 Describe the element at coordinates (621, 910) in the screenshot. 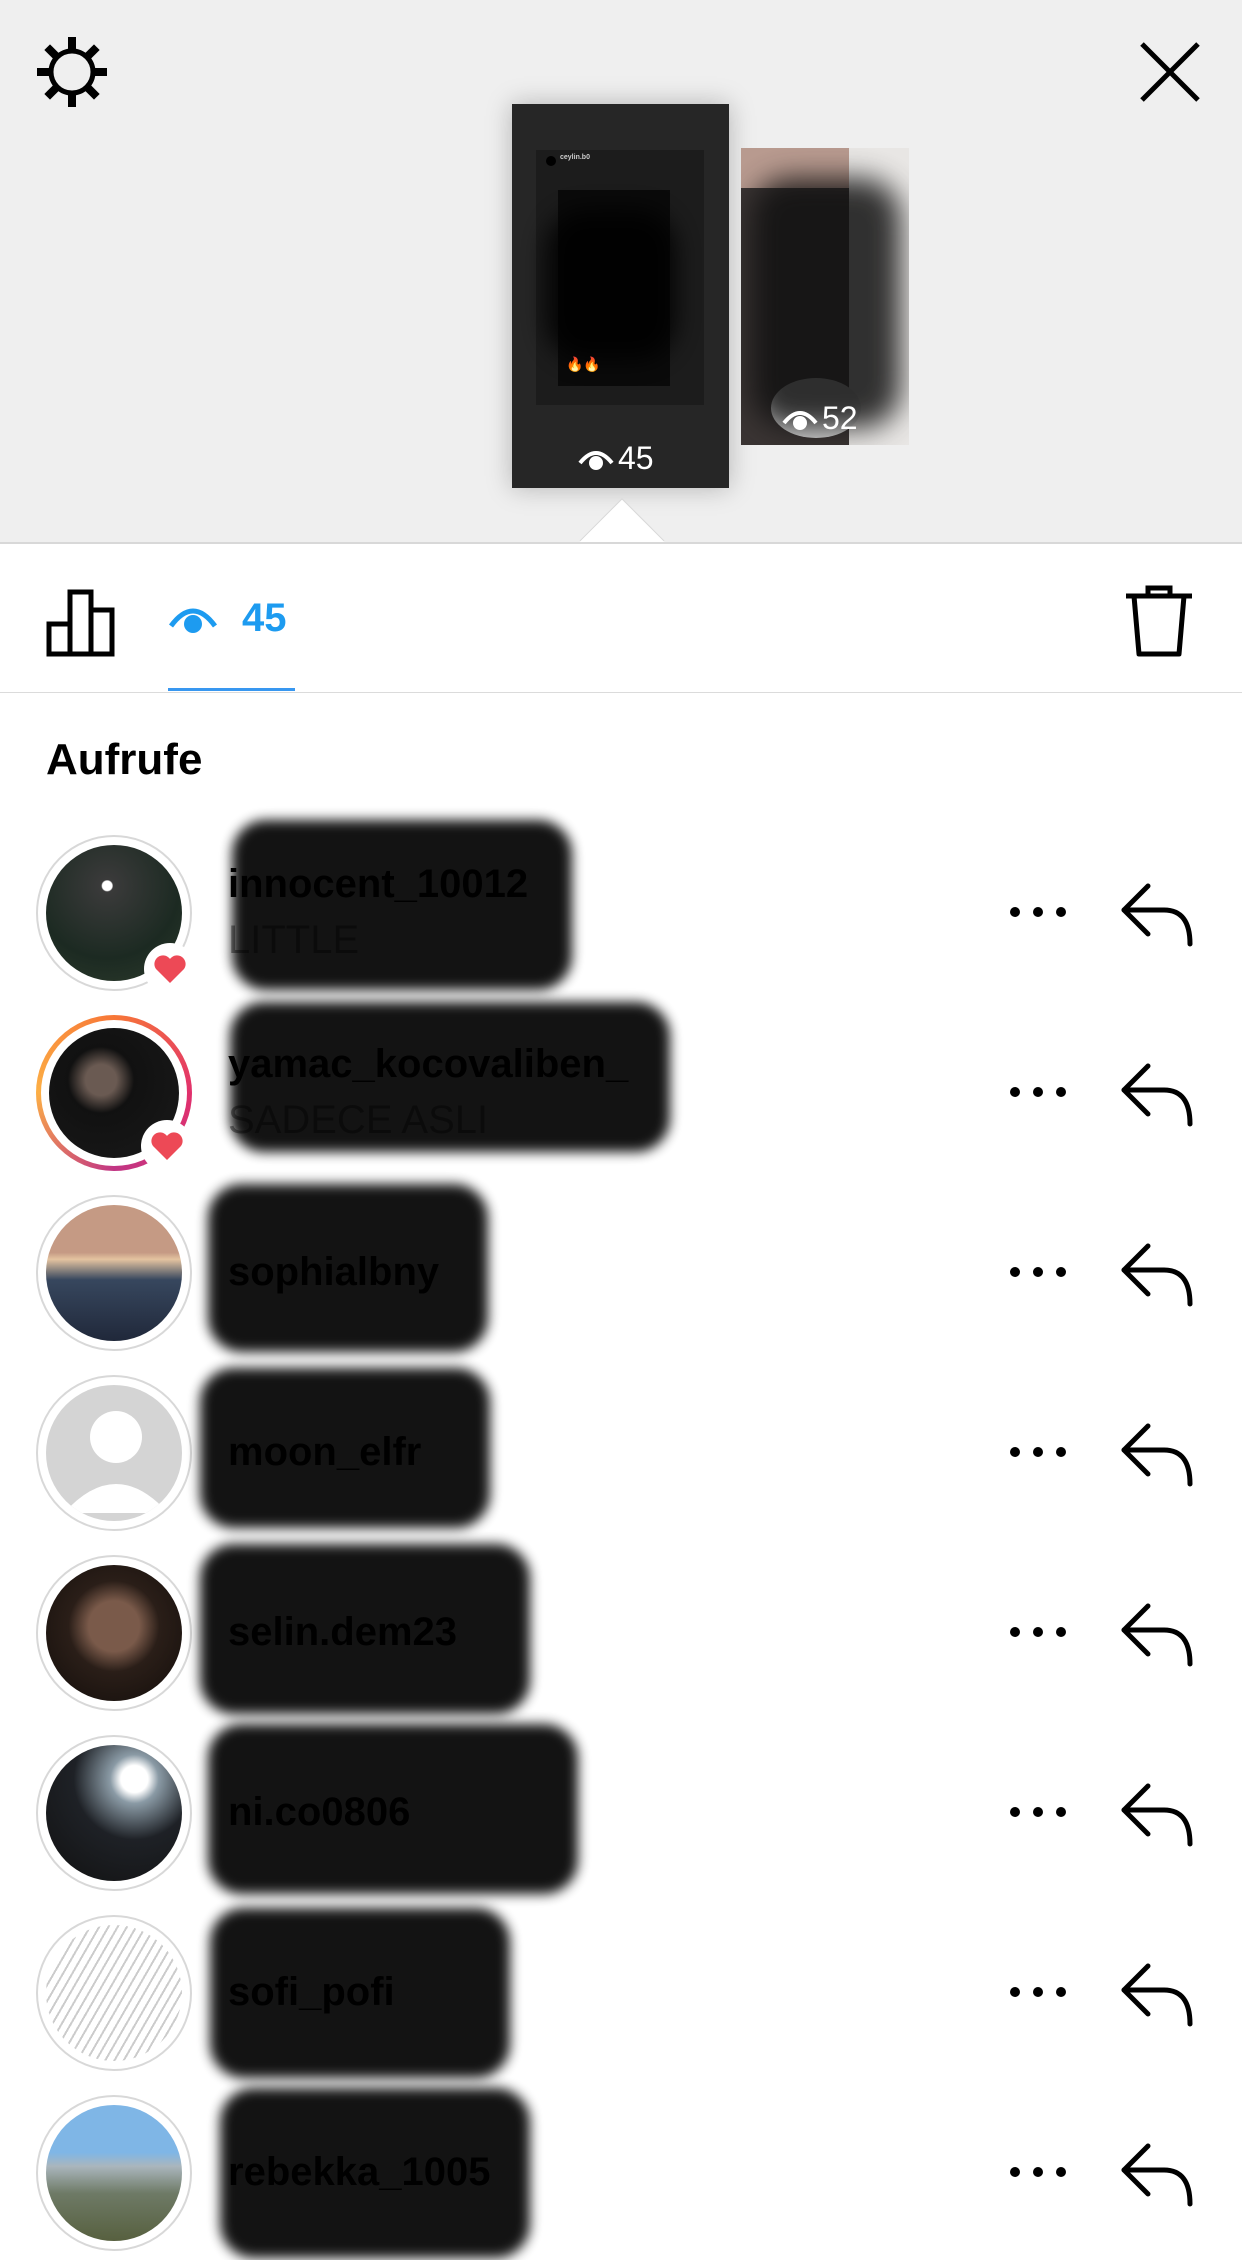

I see `viewer-row: innocent_10012LITTLE` at that location.